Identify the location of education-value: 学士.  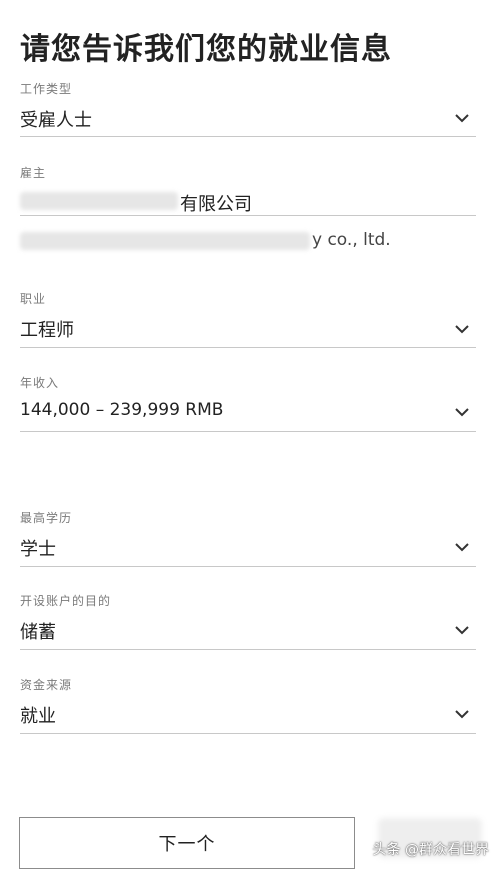
(38, 549).